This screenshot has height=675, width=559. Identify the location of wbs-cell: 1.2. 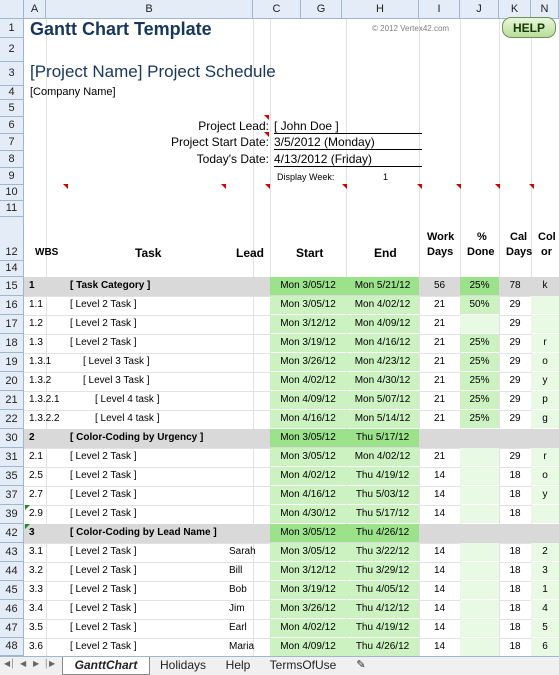
(36, 323).